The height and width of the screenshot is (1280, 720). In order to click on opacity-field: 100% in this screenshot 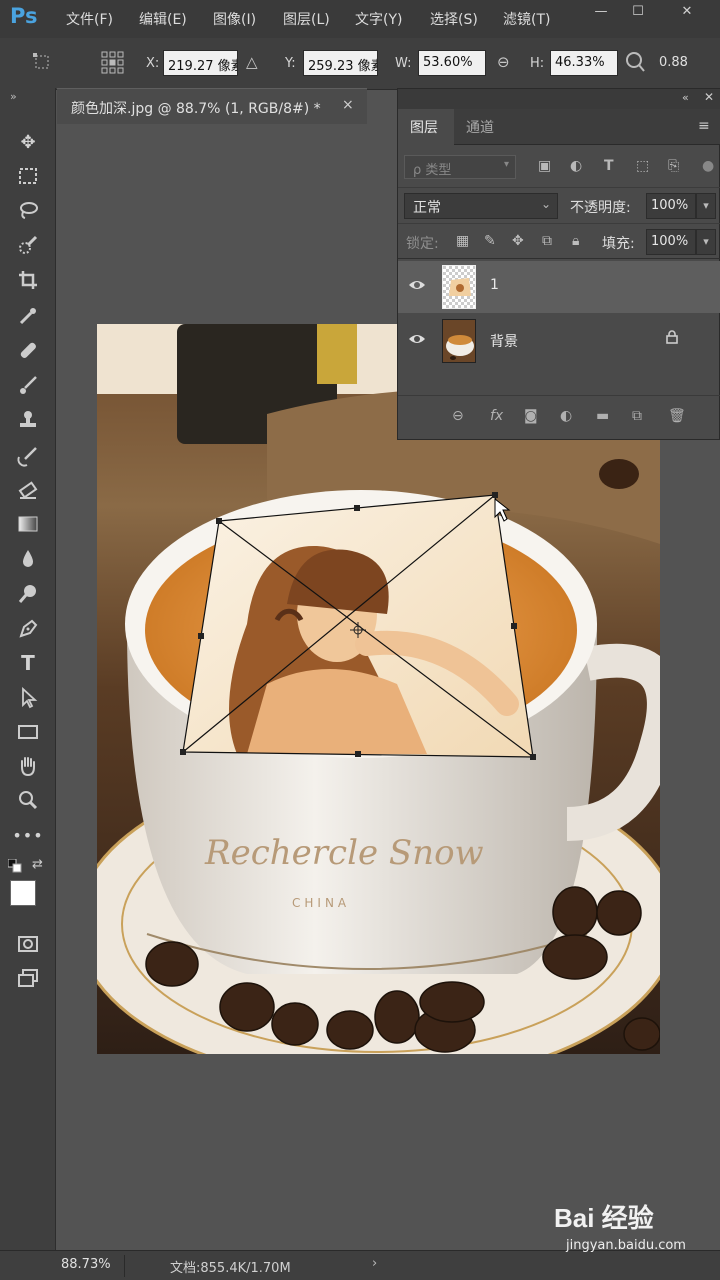, I will do `click(671, 206)`.